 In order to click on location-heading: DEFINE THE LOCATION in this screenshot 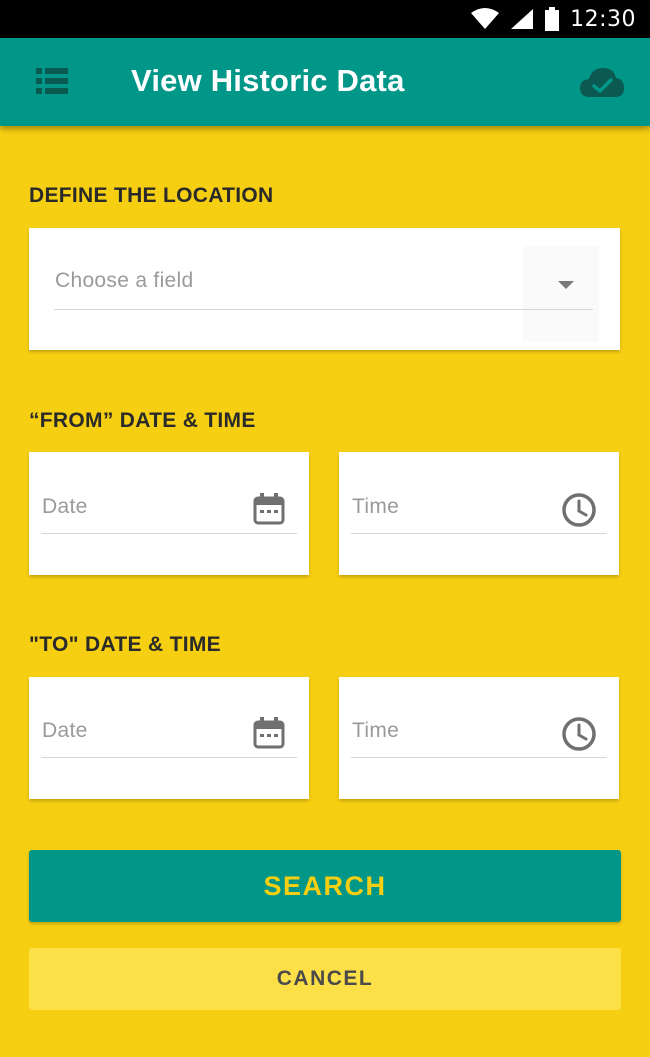, I will do `click(151, 195)`.